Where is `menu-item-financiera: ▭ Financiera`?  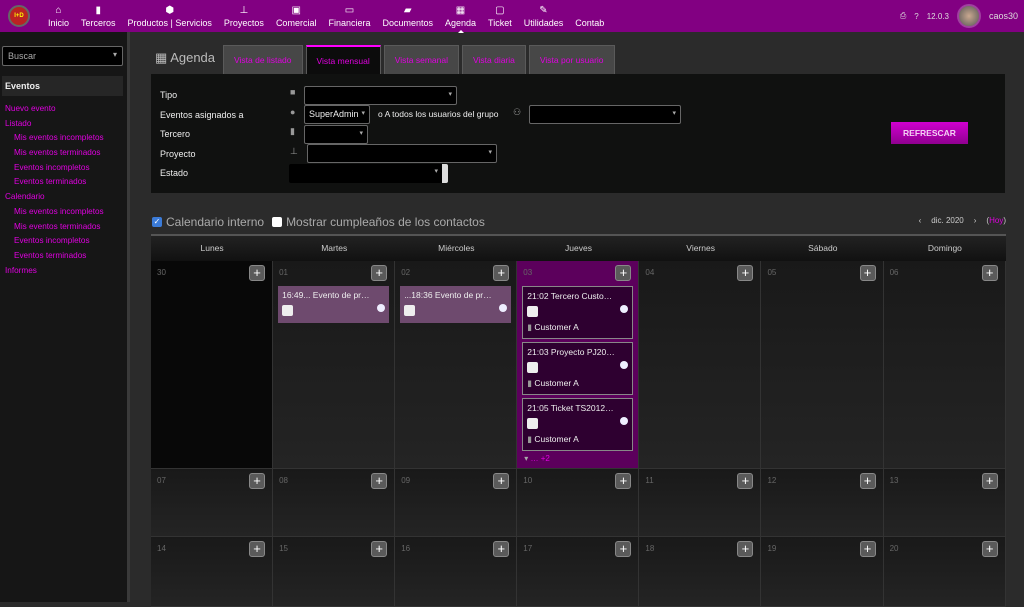 menu-item-financiera: ▭ Financiera is located at coordinates (349, 16).